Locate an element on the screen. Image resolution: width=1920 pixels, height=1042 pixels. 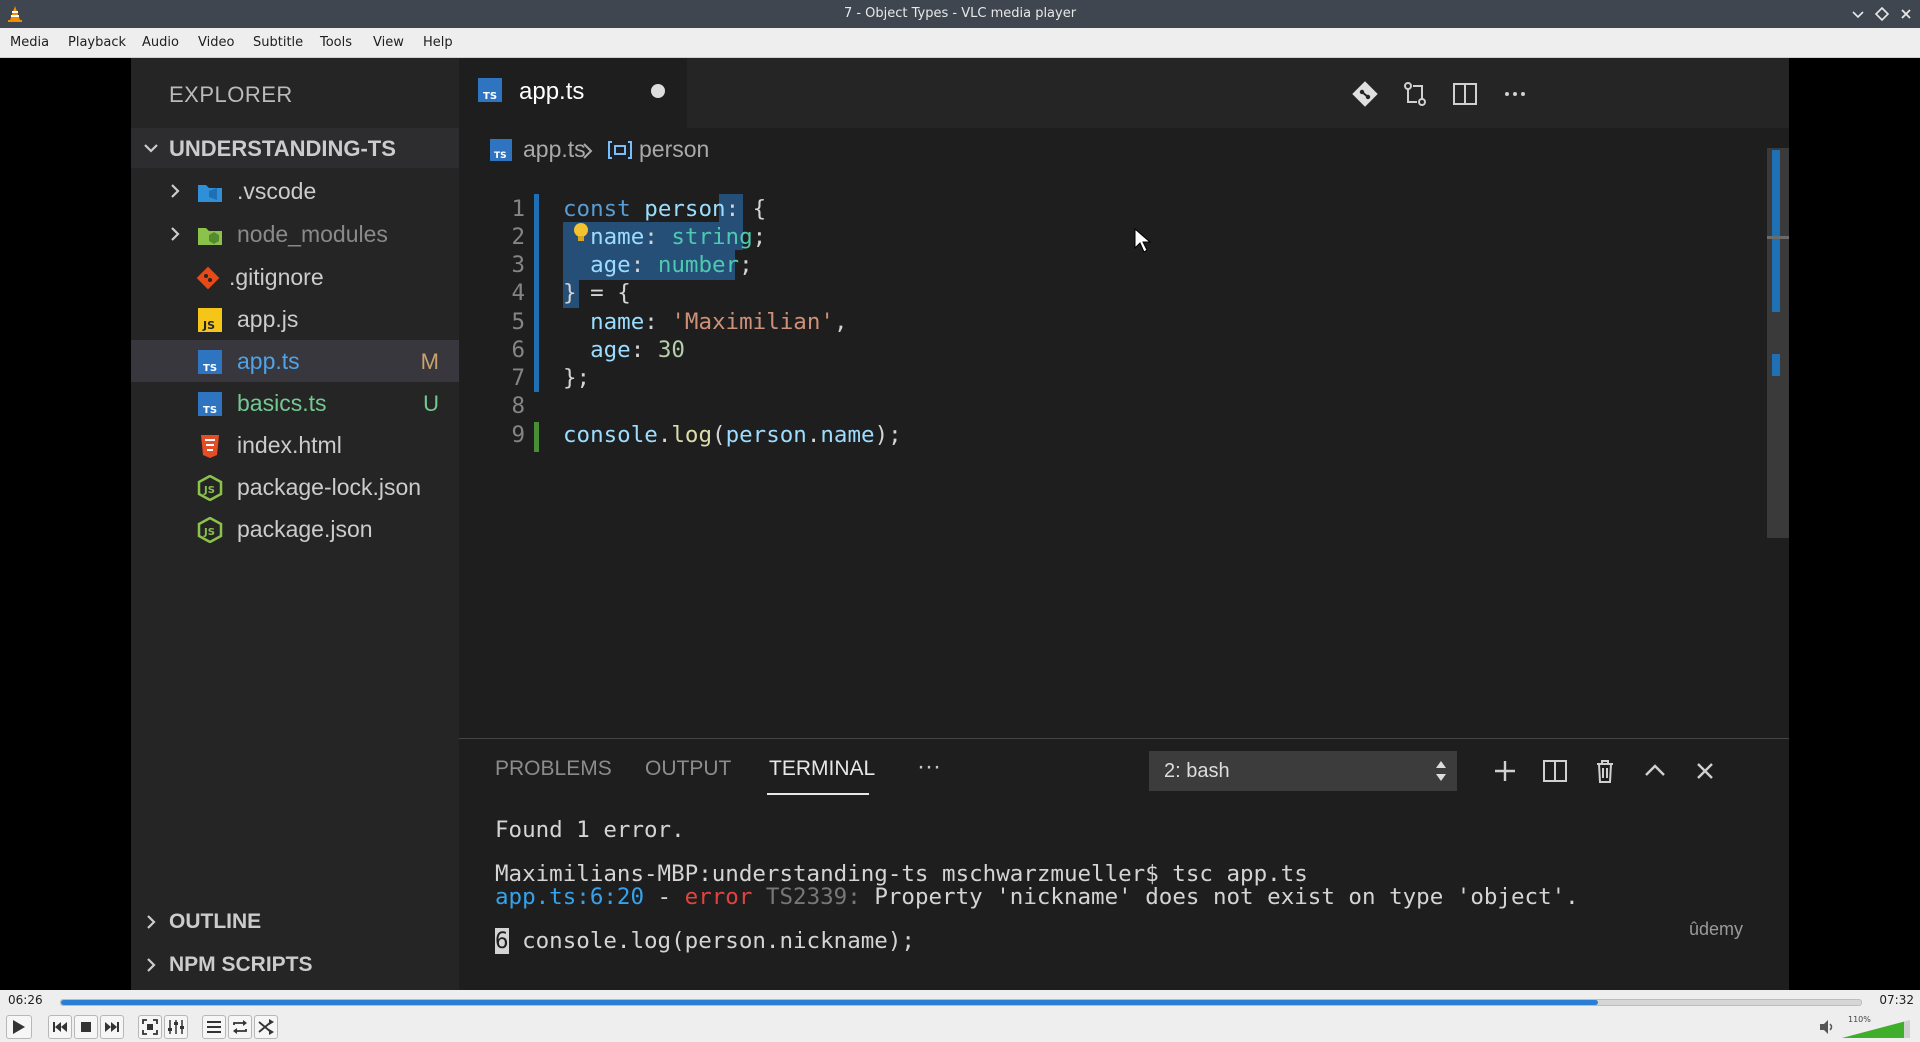
play-icon is located at coordinates (19, 1027).